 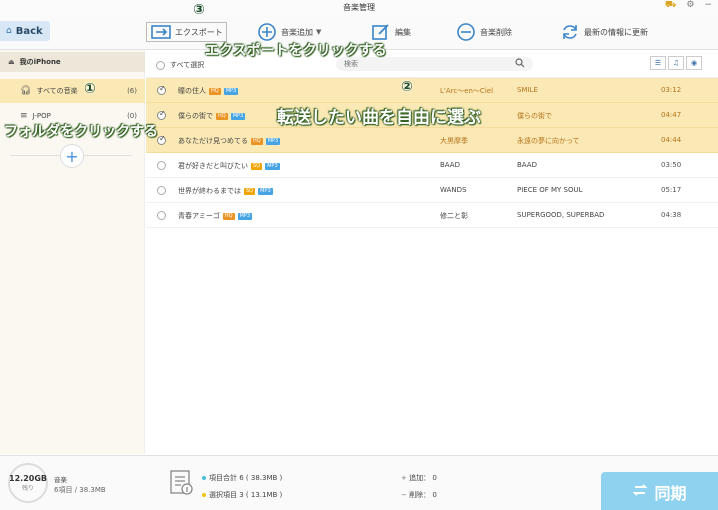 I want to click on storage-ring: 12.20GB 残り, so click(x=28, y=483).